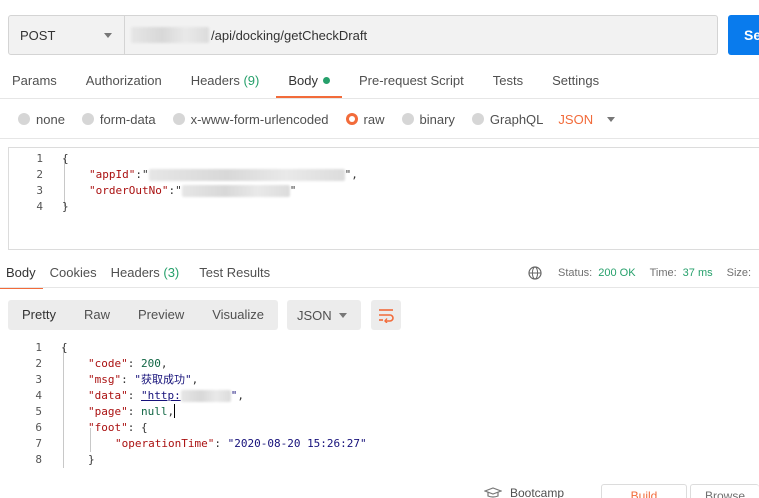 The width and height of the screenshot is (759, 498). What do you see at coordinates (351, 174) in the screenshot?
I see `code-token: ",` at bounding box center [351, 174].